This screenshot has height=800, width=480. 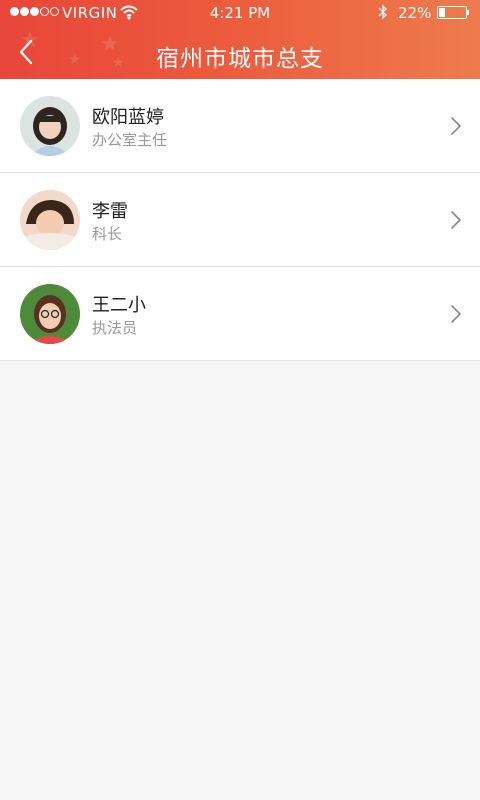 What do you see at coordinates (240, 13) in the screenshot?
I see `status-bar: VIRGIN 4:21 PM 22%` at bounding box center [240, 13].